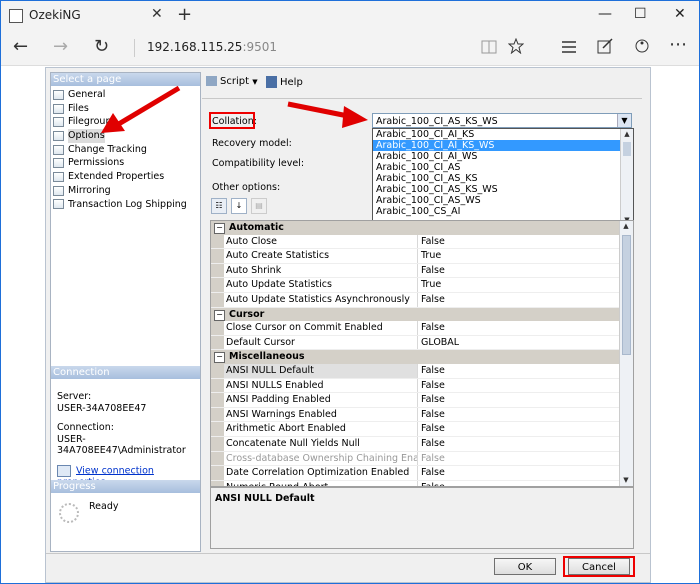 The image size is (700, 584). What do you see at coordinates (184, 14) in the screenshot?
I see `new-tab-icon: +` at bounding box center [184, 14].